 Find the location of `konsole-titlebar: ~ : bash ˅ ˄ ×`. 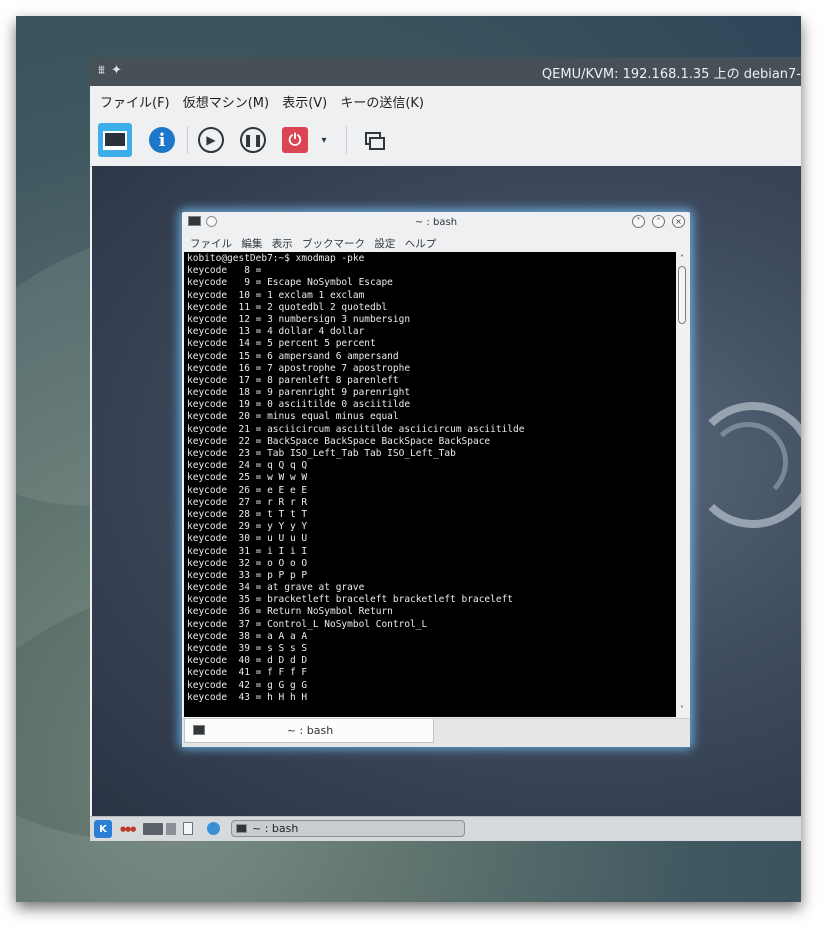

konsole-titlebar: ~ : bash ˅ ˄ × is located at coordinates (436, 222).